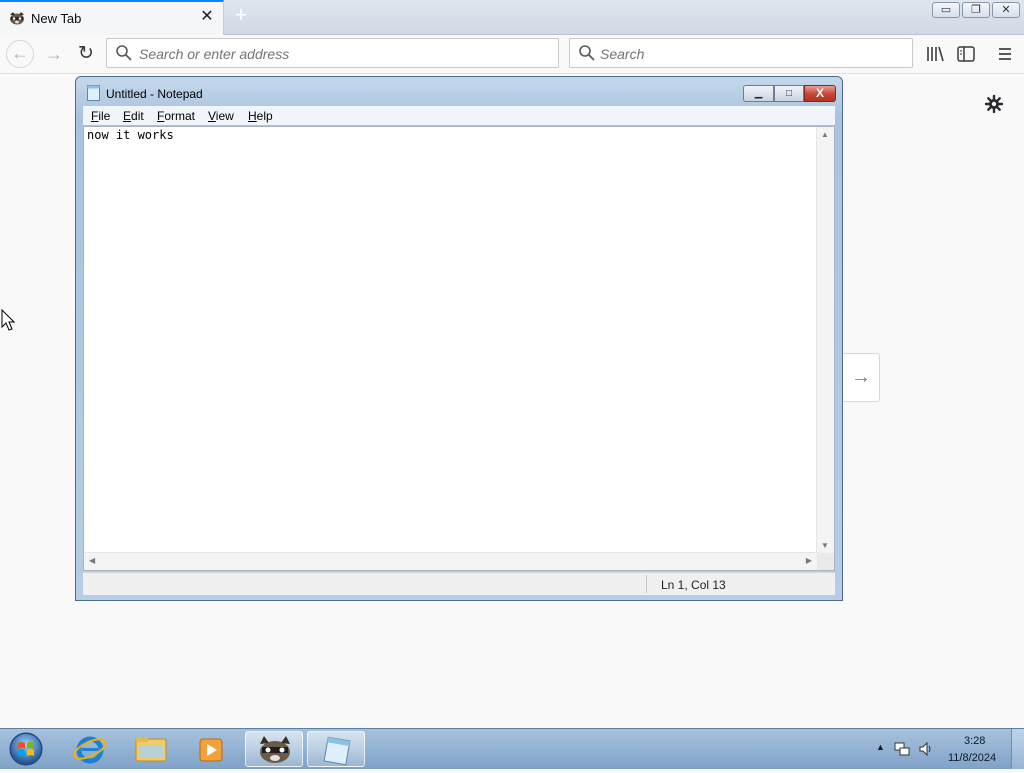 The width and height of the screenshot is (1024, 773). Describe the element at coordinates (8, 320) in the screenshot. I see `mouse-cursor-icon` at that location.